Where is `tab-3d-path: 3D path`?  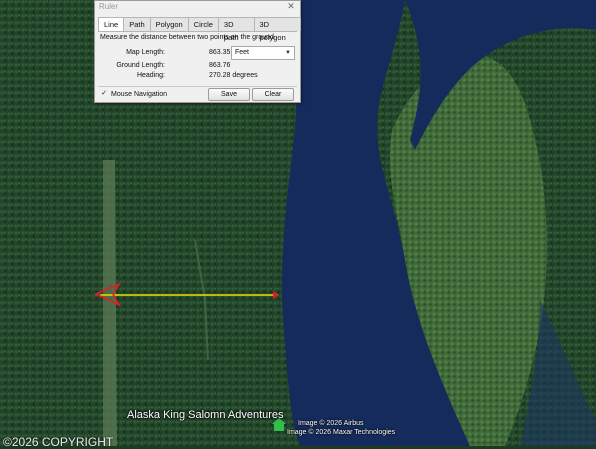 tab-3d-path: 3D path is located at coordinates (236, 29).